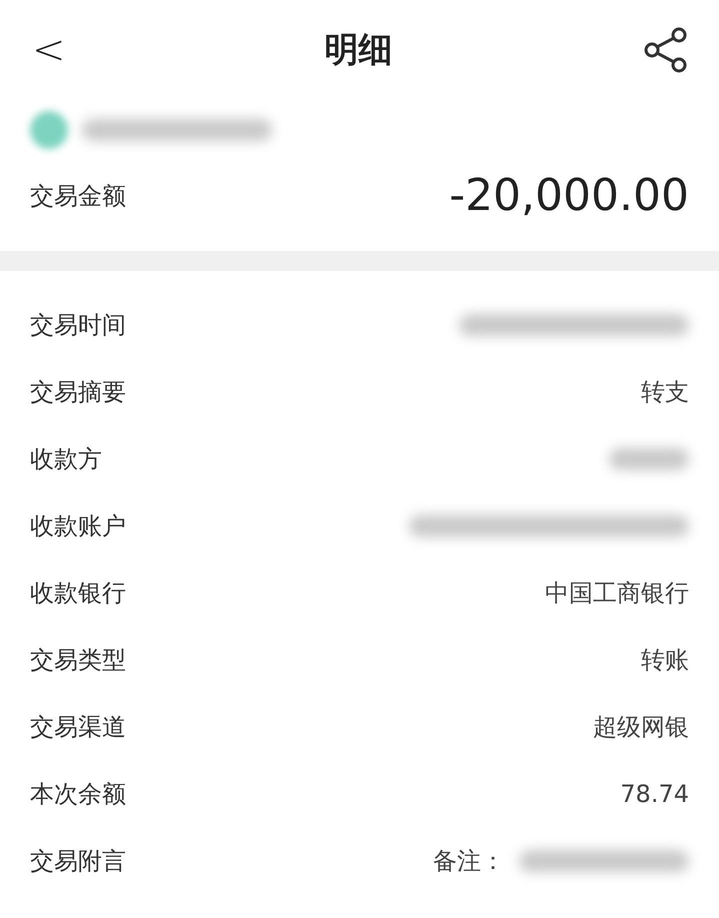 This screenshot has width=719, height=918. Describe the element at coordinates (78, 861) in the screenshot. I see `field-label: 交易附言` at that location.